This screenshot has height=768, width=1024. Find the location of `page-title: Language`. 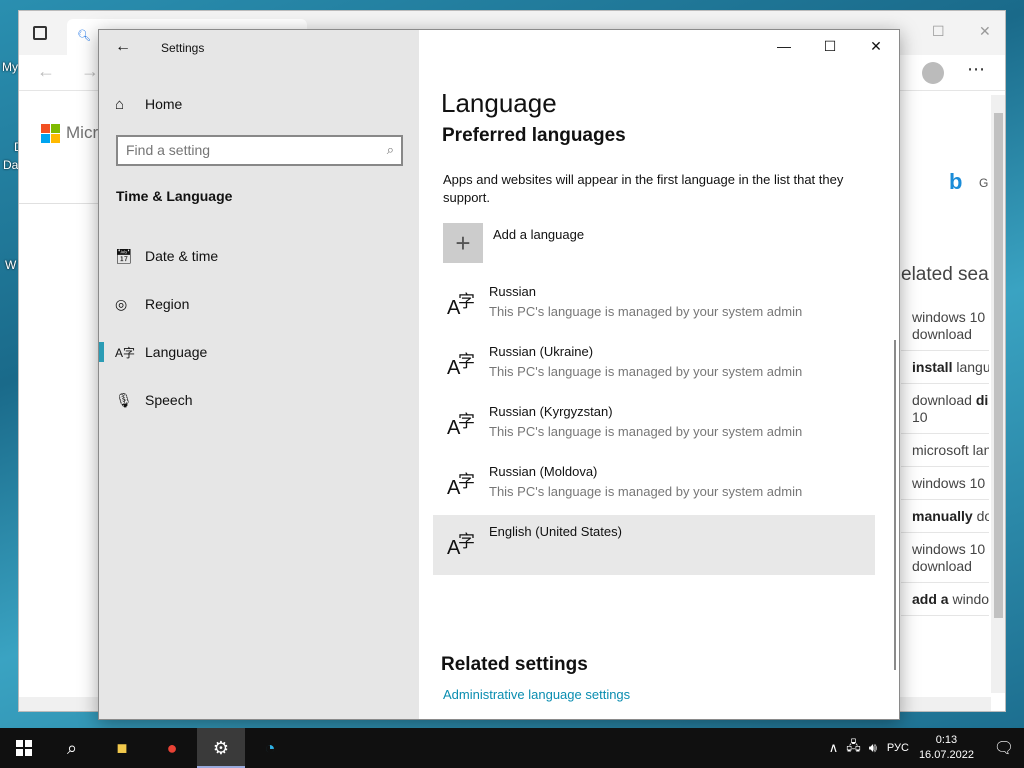

page-title: Language is located at coordinates (499, 103).